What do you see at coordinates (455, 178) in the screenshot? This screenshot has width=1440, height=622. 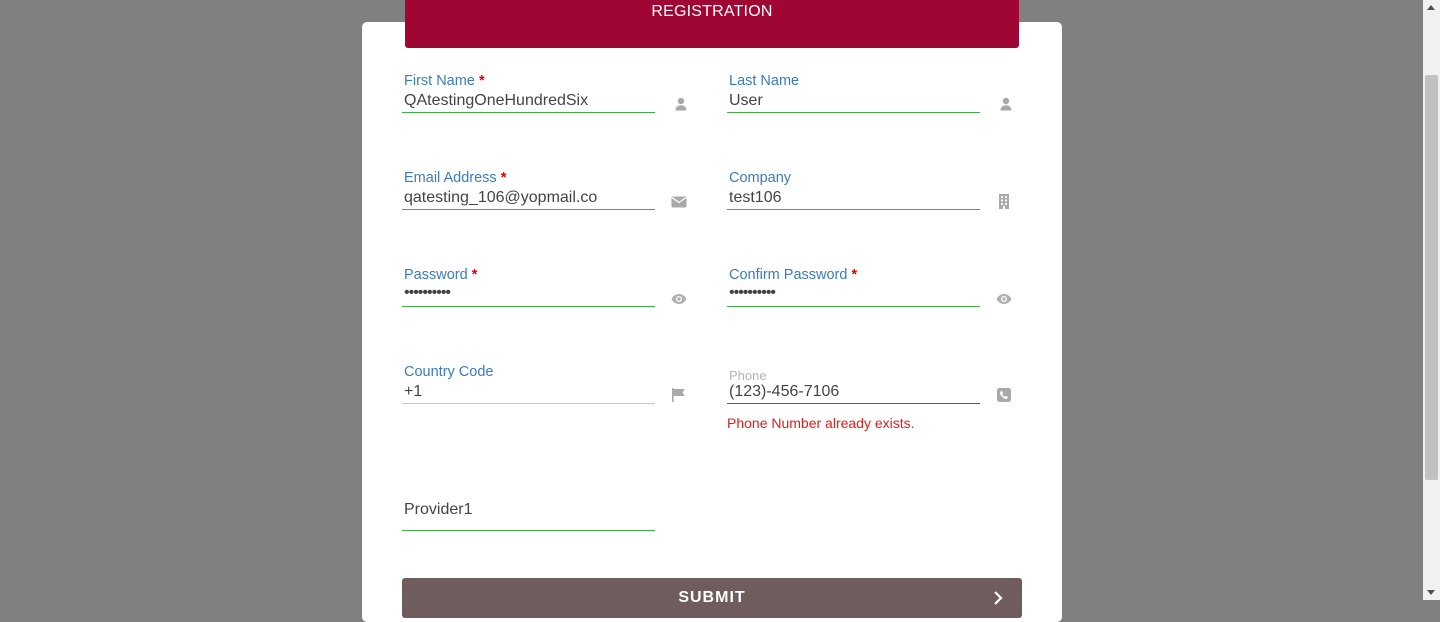 I see `email-label: Email Address *` at bounding box center [455, 178].